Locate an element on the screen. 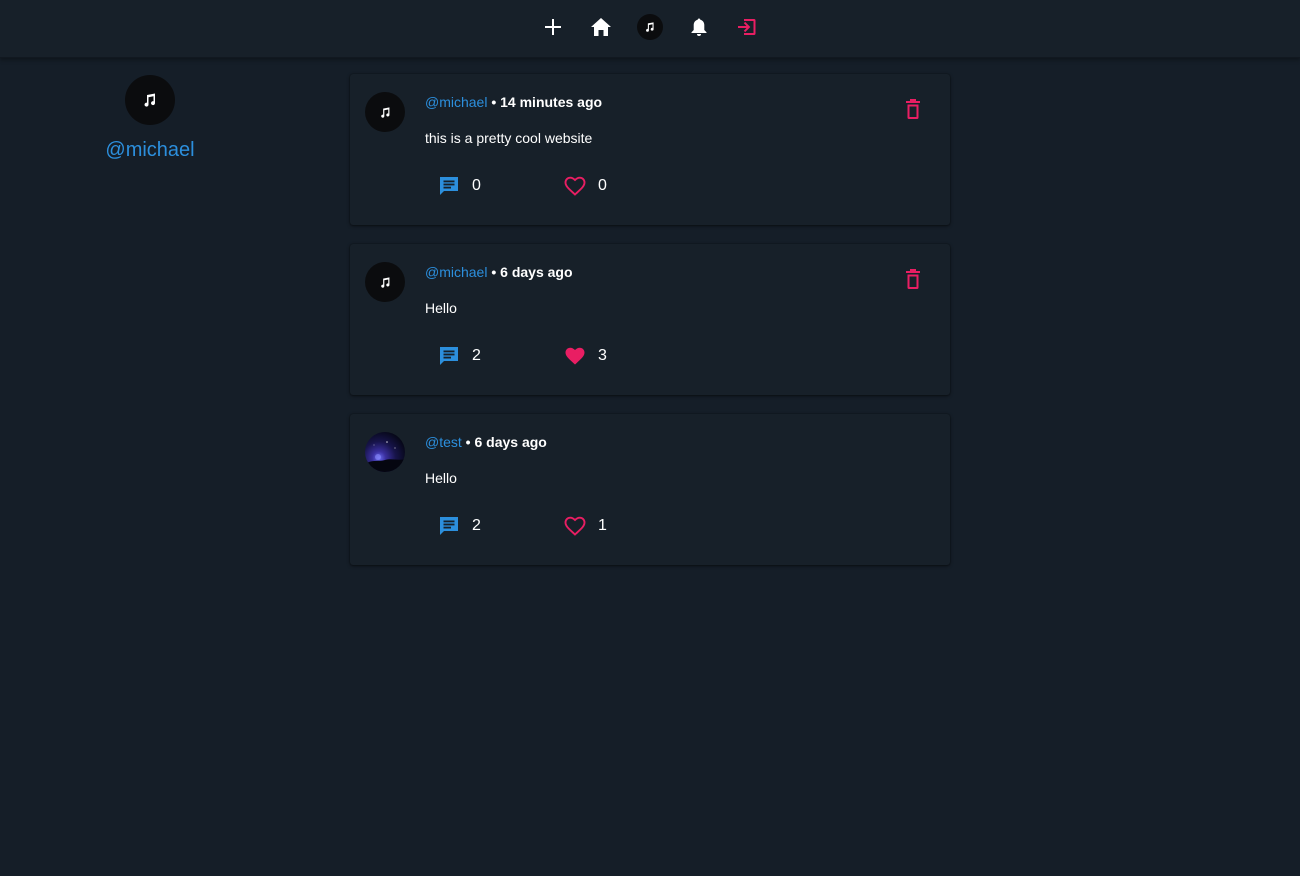 The height and width of the screenshot is (876, 1300). like-count: 0 is located at coordinates (602, 185).